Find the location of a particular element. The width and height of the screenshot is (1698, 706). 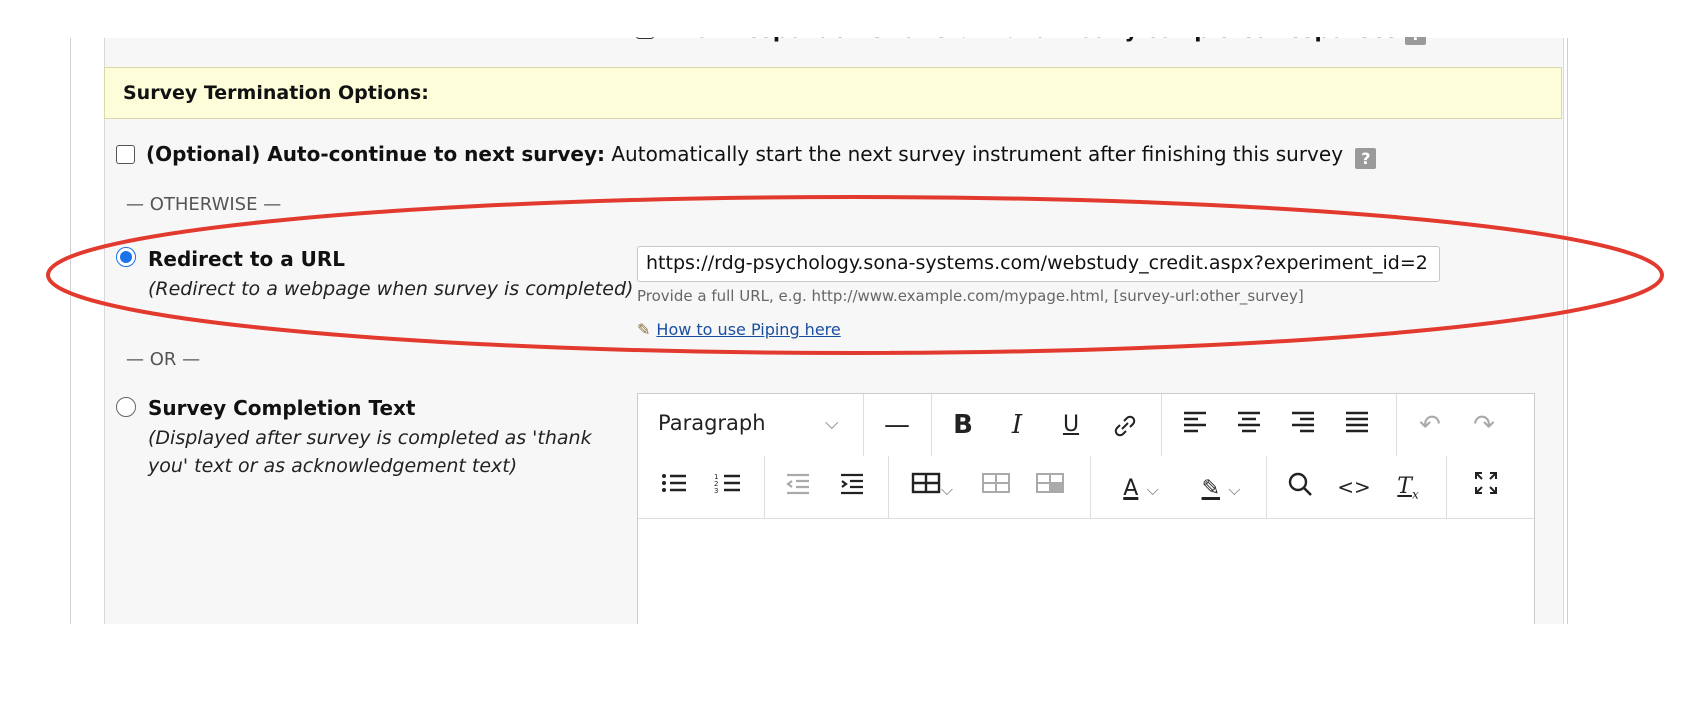

text-color-icon: A ⌵ is located at coordinates (1141, 487).